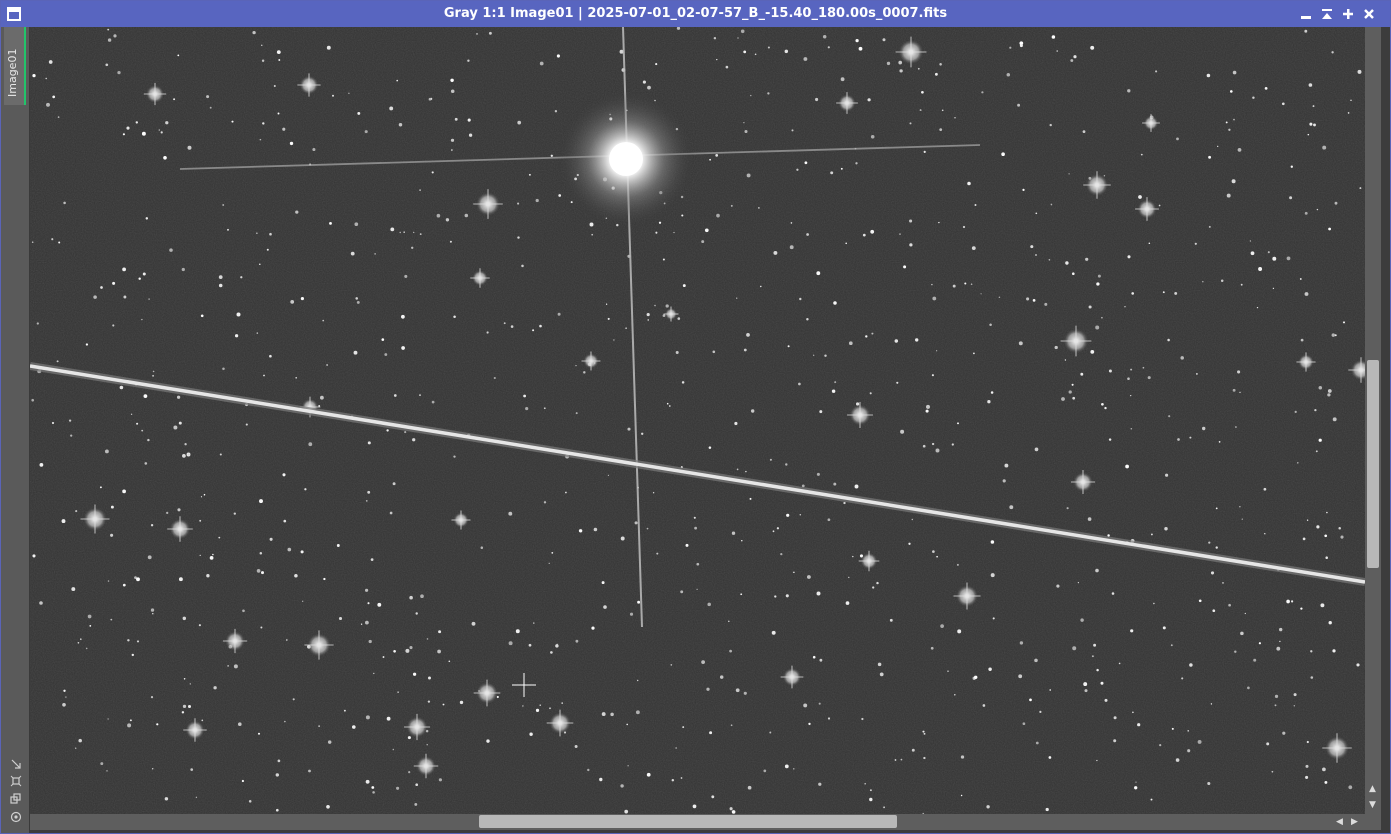 The height and width of the screenshot is (834, 1391). What do you see at coordinates (16, 765) in the screenshot?
I see `fit-view-icon` at bounding box center [16, 765].